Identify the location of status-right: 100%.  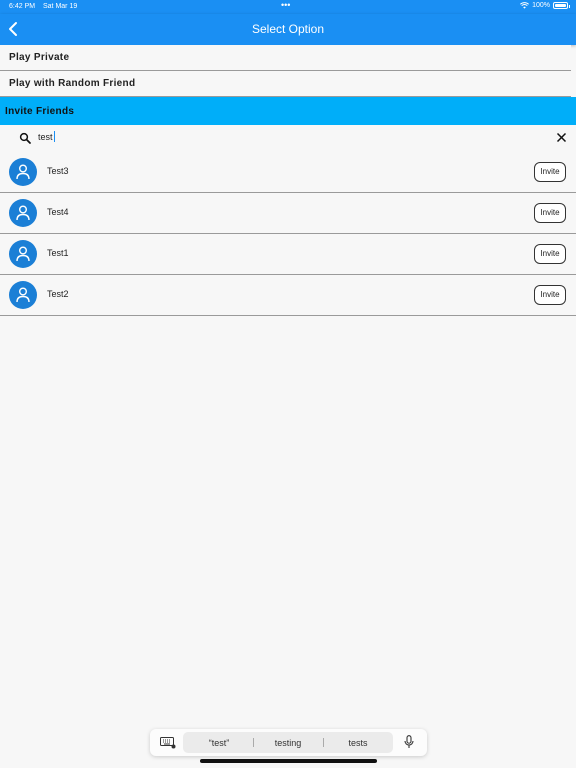
(545, 5).